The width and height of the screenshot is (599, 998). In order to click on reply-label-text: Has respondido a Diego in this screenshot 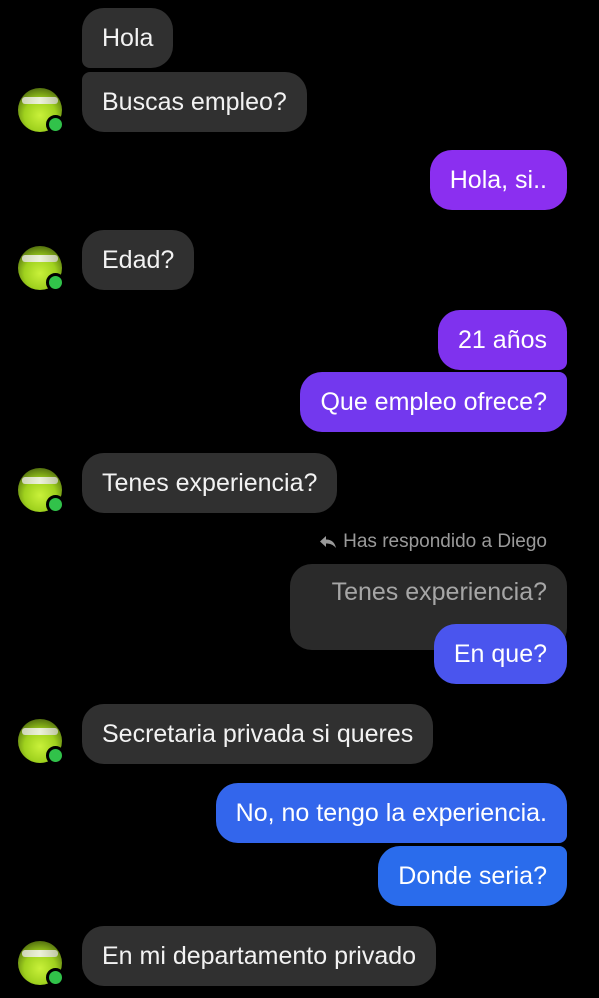, I will do `click(445, 541)`.